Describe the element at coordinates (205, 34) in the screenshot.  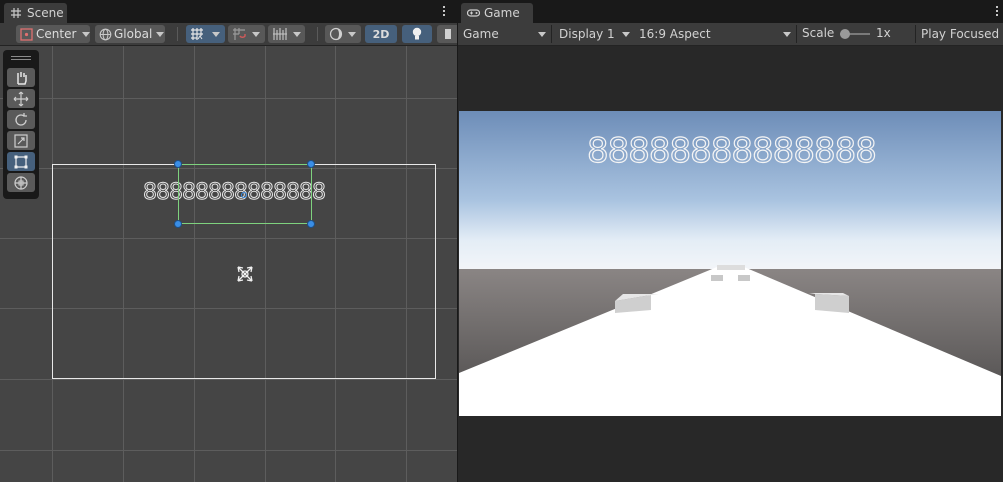
I see `grid-snapping-button` at that location.